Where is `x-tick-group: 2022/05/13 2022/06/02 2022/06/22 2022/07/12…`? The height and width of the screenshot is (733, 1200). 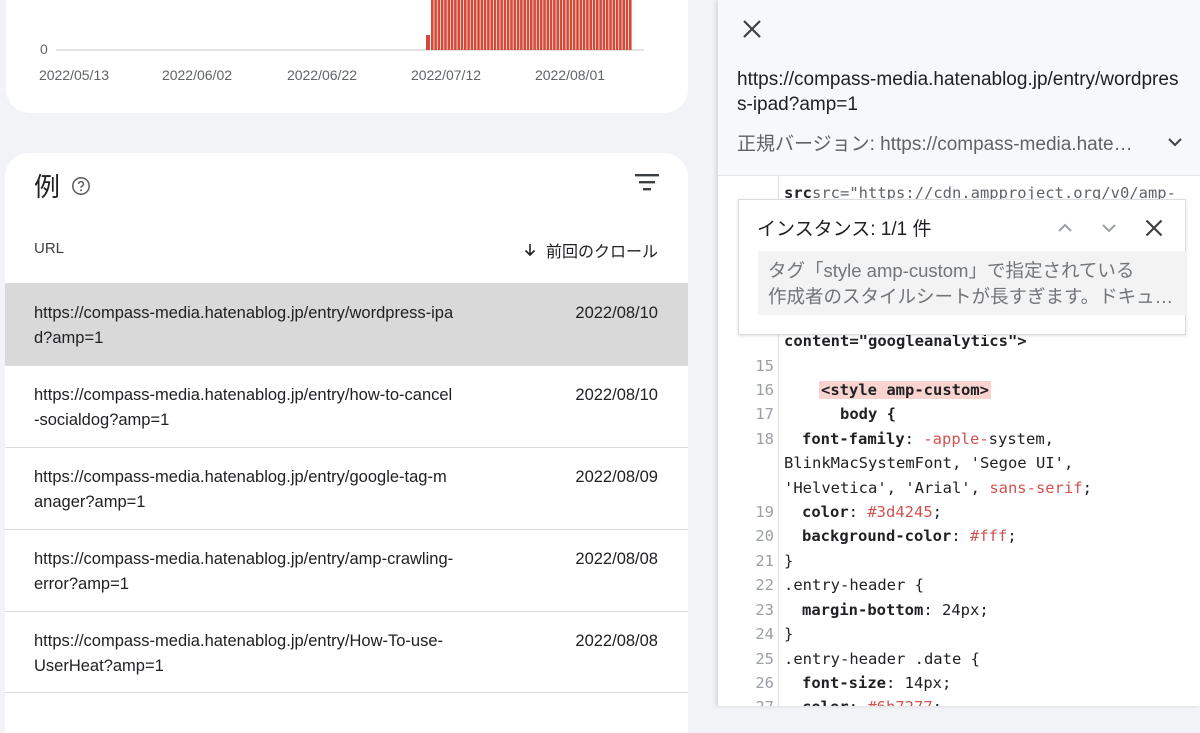
x-tick-group: 2022/05/13 2022/06/02 2022/06/22 2022/07/12… is located at coordinates (322, 75).